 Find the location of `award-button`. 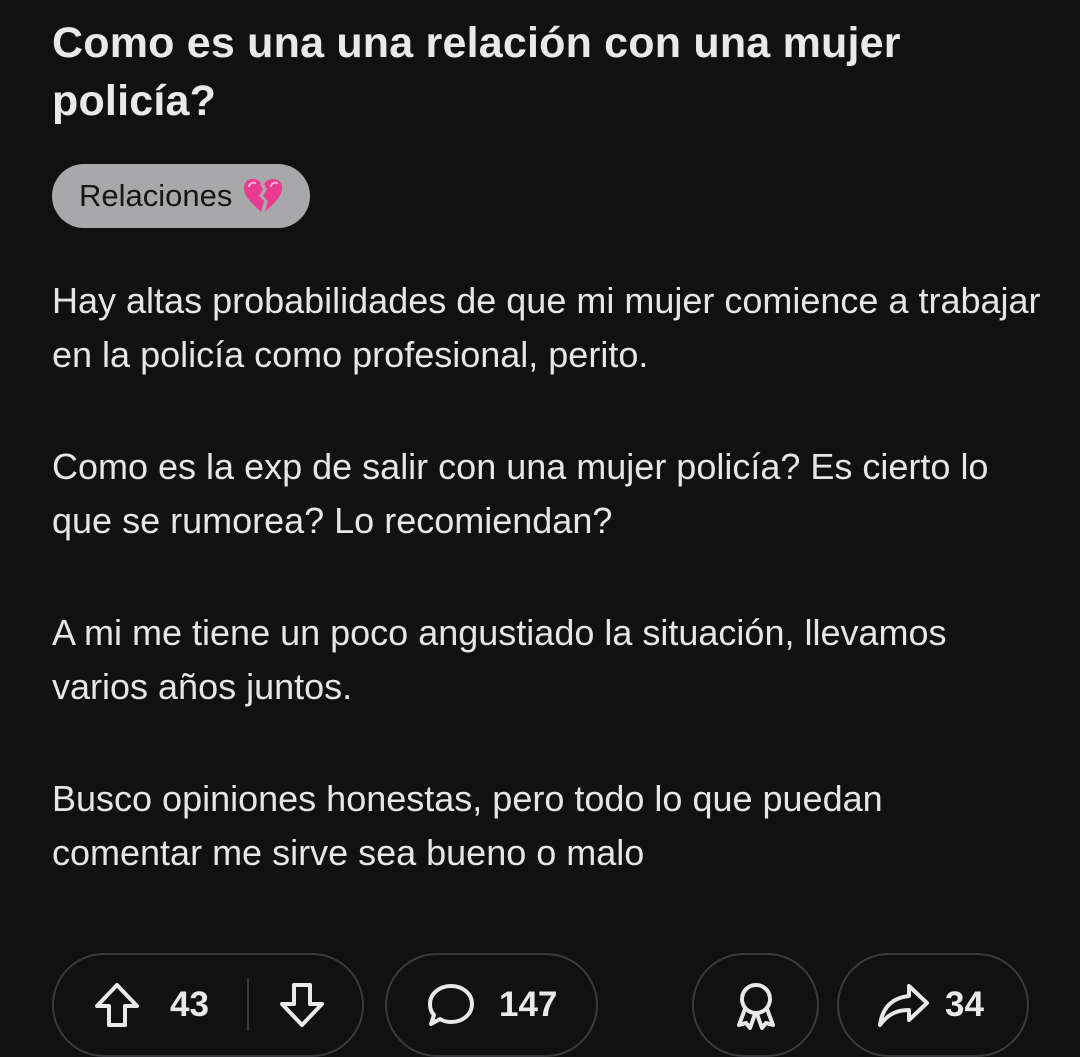

award-button is located at coordinates (755, 1005).